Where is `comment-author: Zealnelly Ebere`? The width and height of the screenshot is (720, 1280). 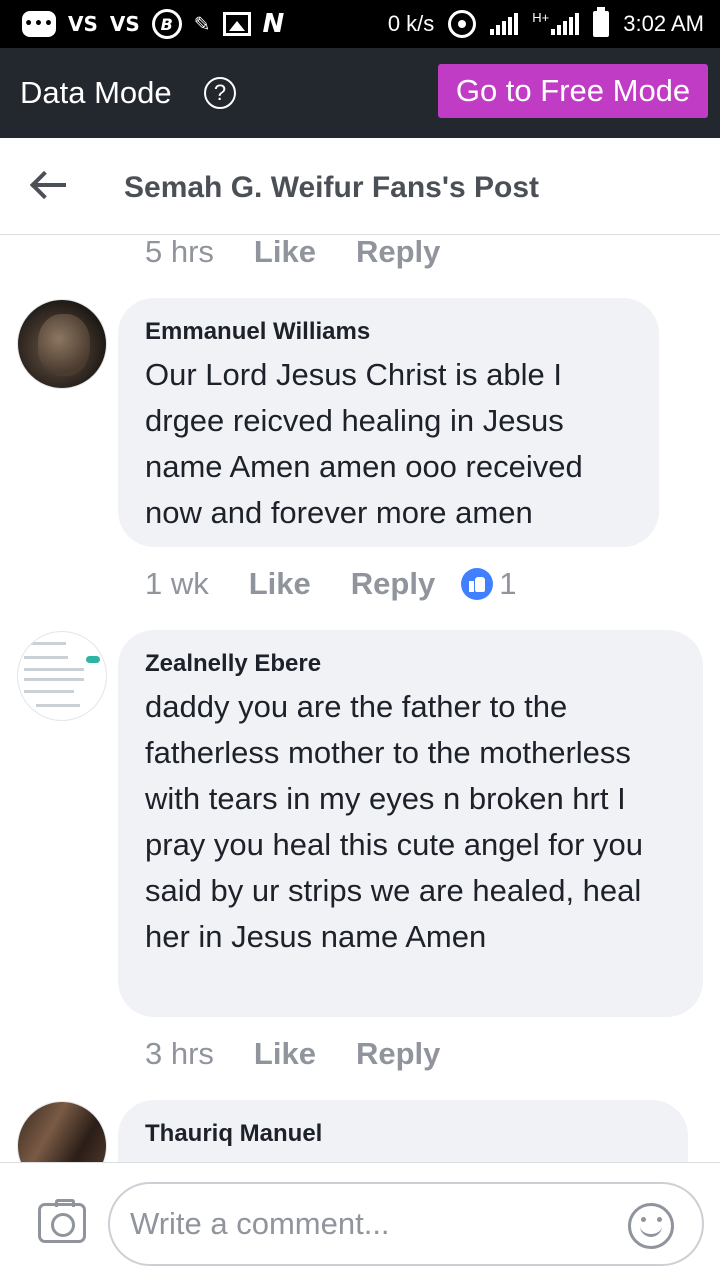
comment-author: Zealnelly Ebere is located at coordinates (233, 664).